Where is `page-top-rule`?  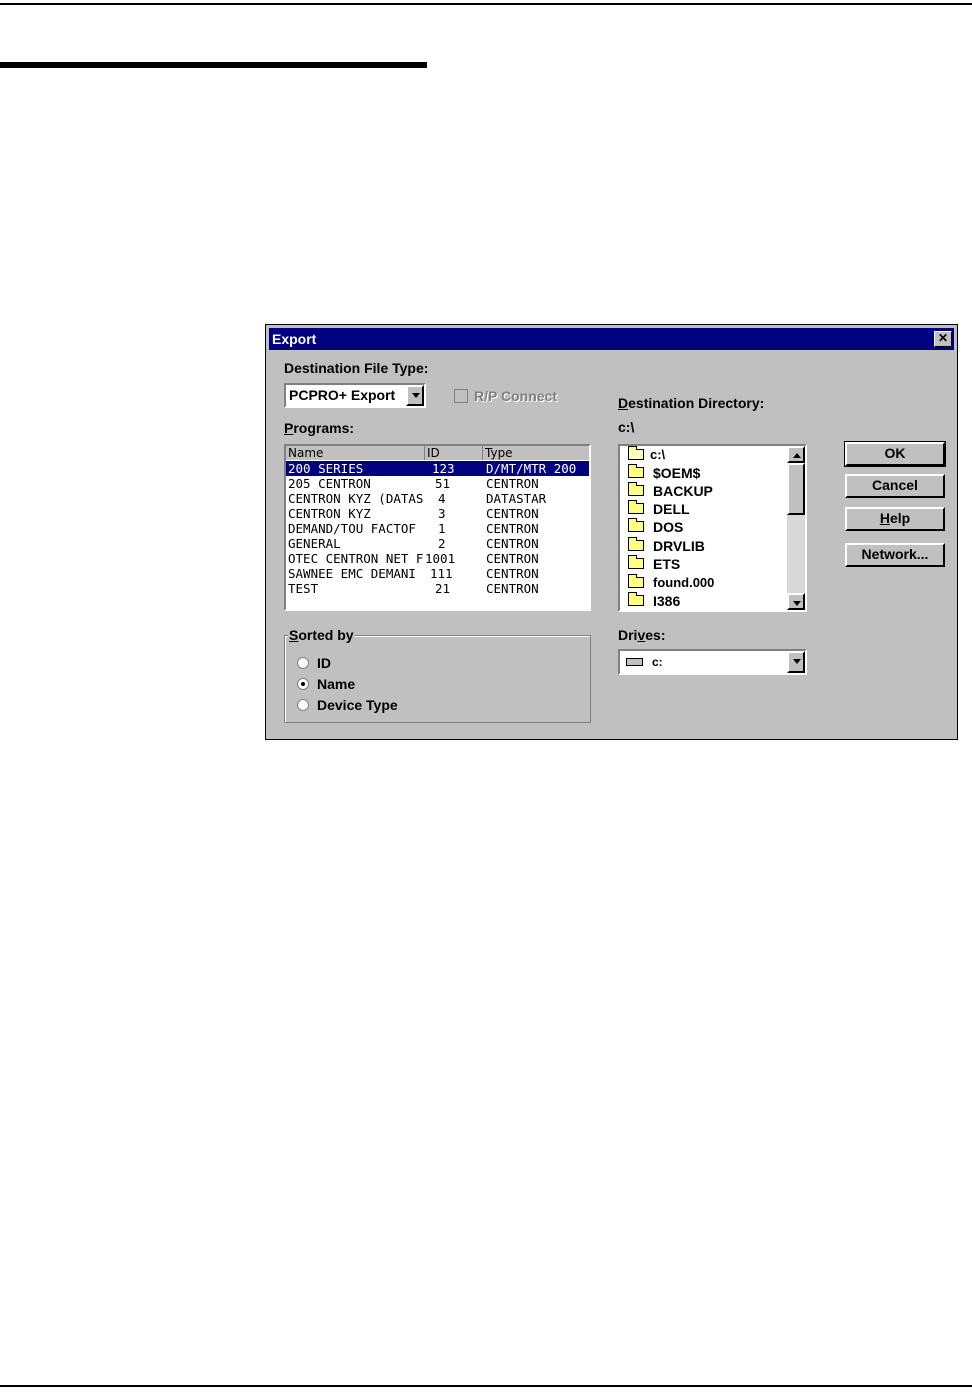
page-top-rule is located at coordinates (486, 4).